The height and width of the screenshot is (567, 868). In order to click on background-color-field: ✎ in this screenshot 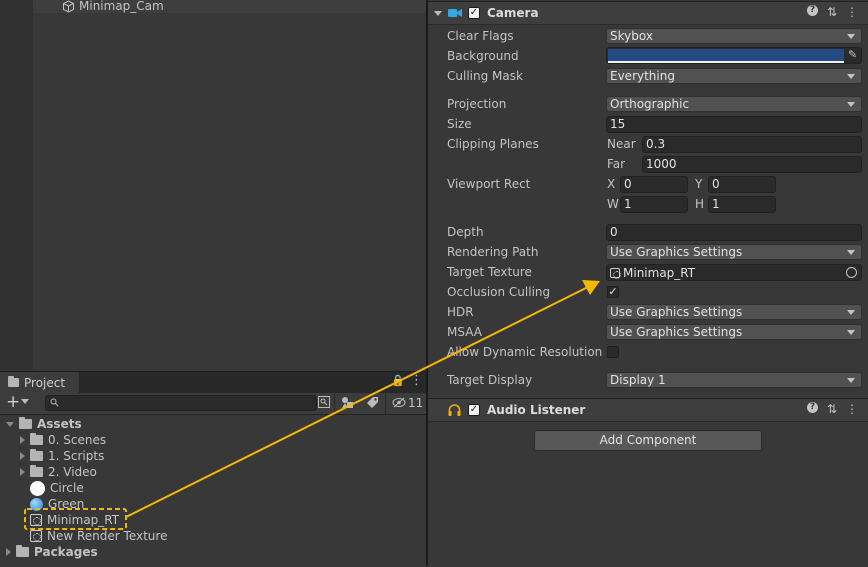, I will do `click(734, 55)`.